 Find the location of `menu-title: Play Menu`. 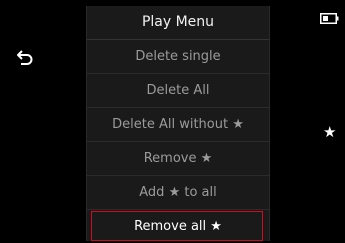

menu-title: Play Menu is located at coordinates (178, 23).